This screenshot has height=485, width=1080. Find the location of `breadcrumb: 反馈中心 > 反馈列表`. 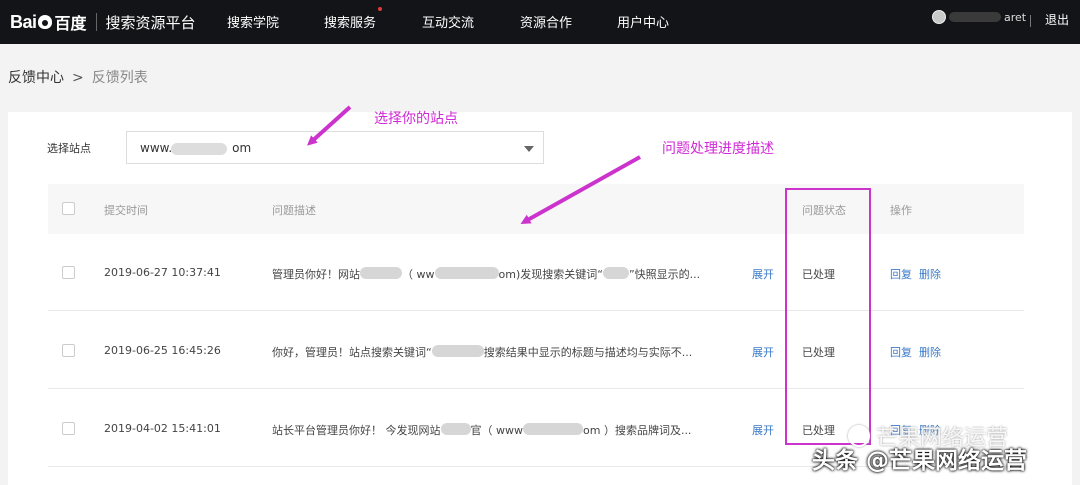

breadcrumb: 反馈中心 > 反馈列表 is located at coordinates (78, 77).